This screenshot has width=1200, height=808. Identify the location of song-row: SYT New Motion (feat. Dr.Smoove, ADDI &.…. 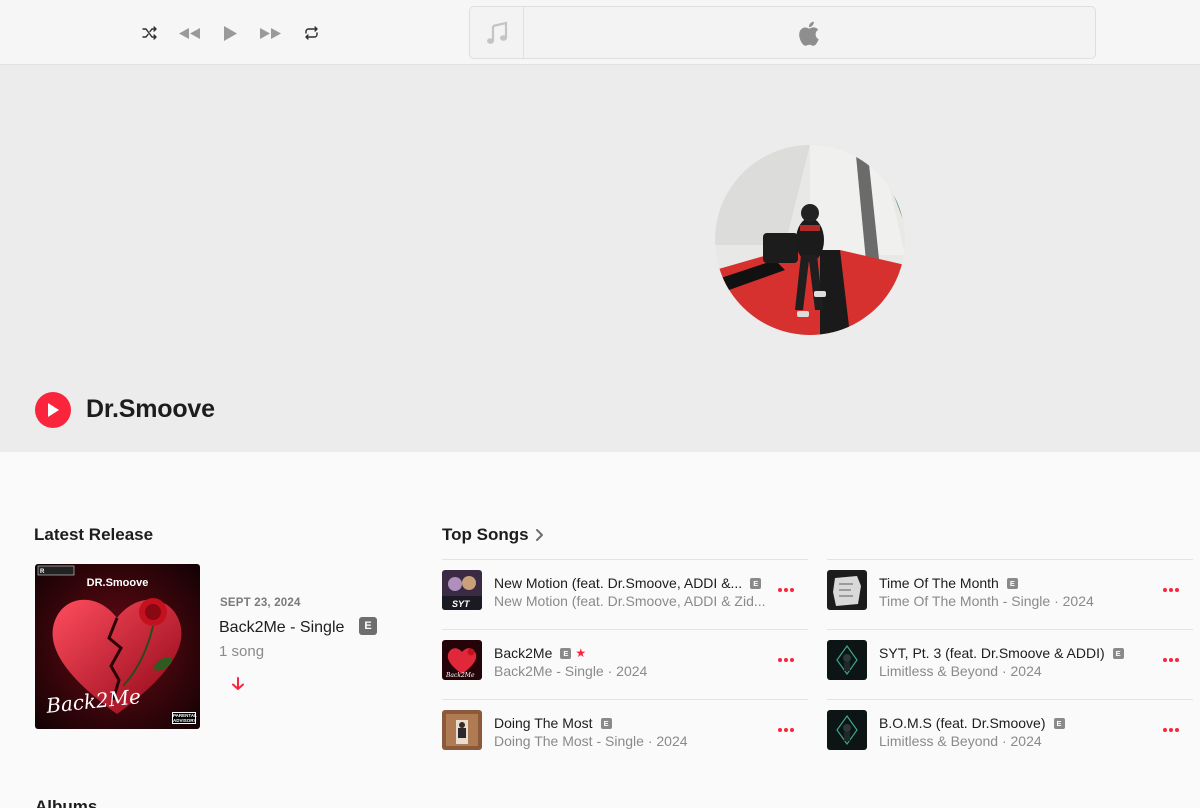
(625, 594).